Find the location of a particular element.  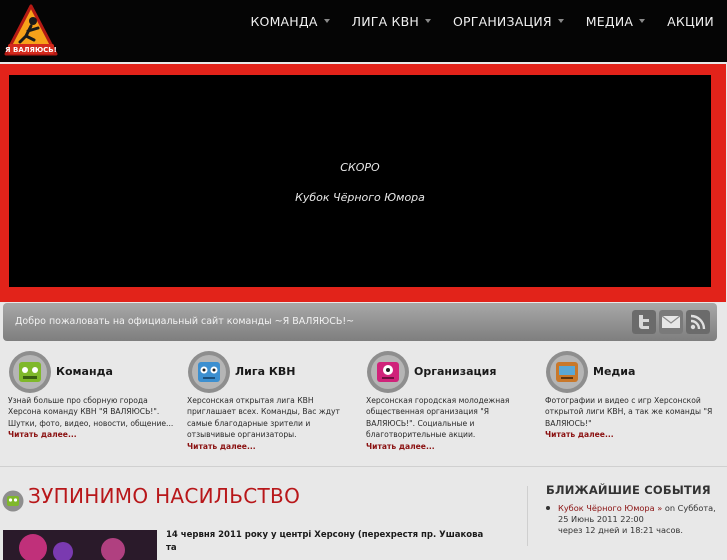

sidebar-divider is located at coordinates (527, 516).